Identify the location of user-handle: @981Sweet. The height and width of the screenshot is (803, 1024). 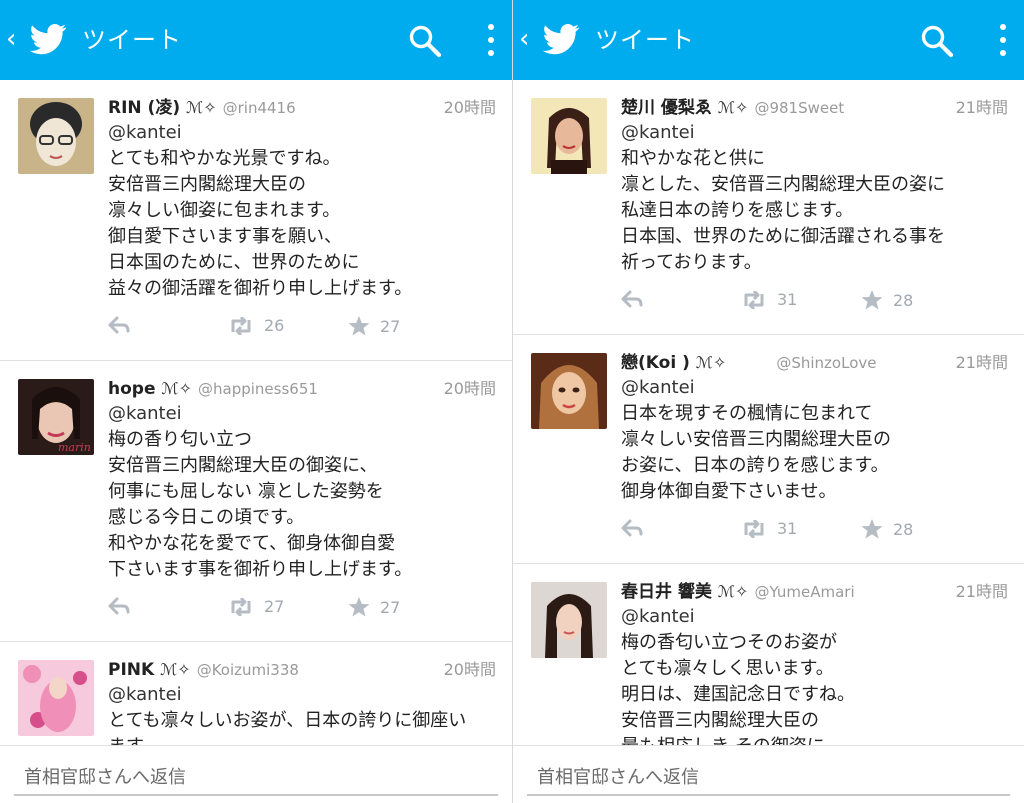
(799, 108).